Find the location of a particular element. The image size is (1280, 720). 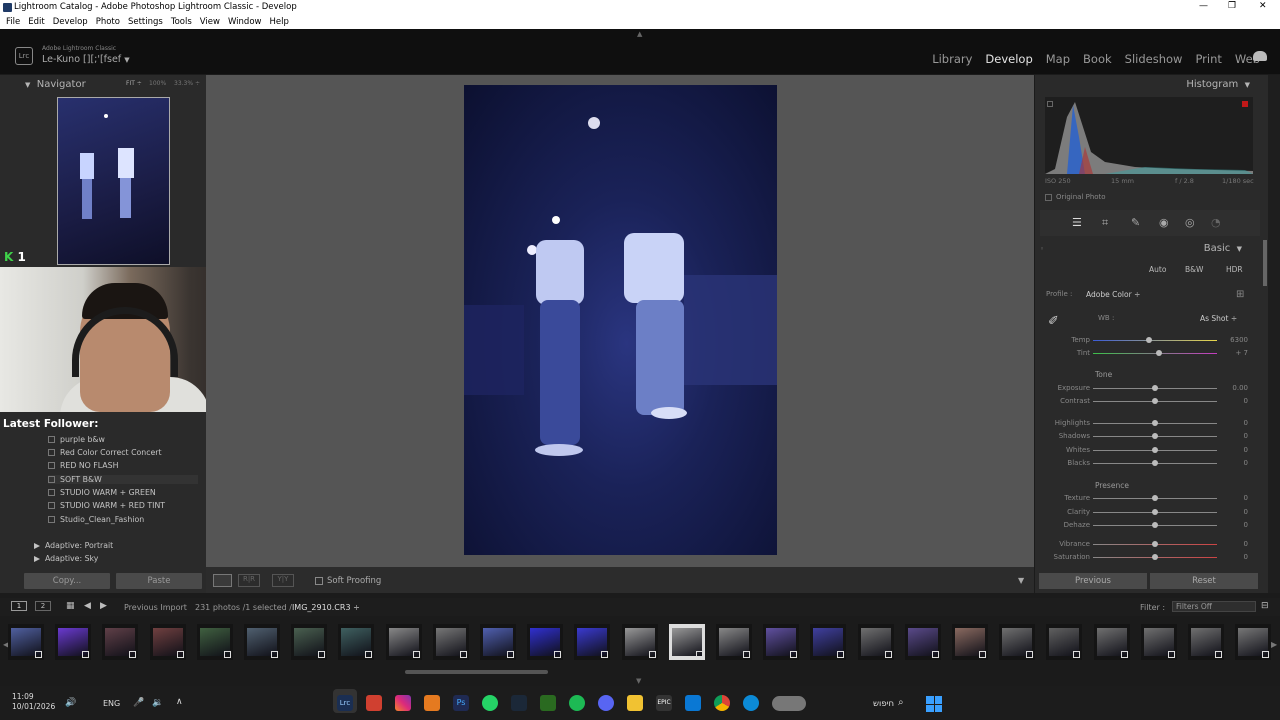

widget-pill is located at coordinates (789, 703).